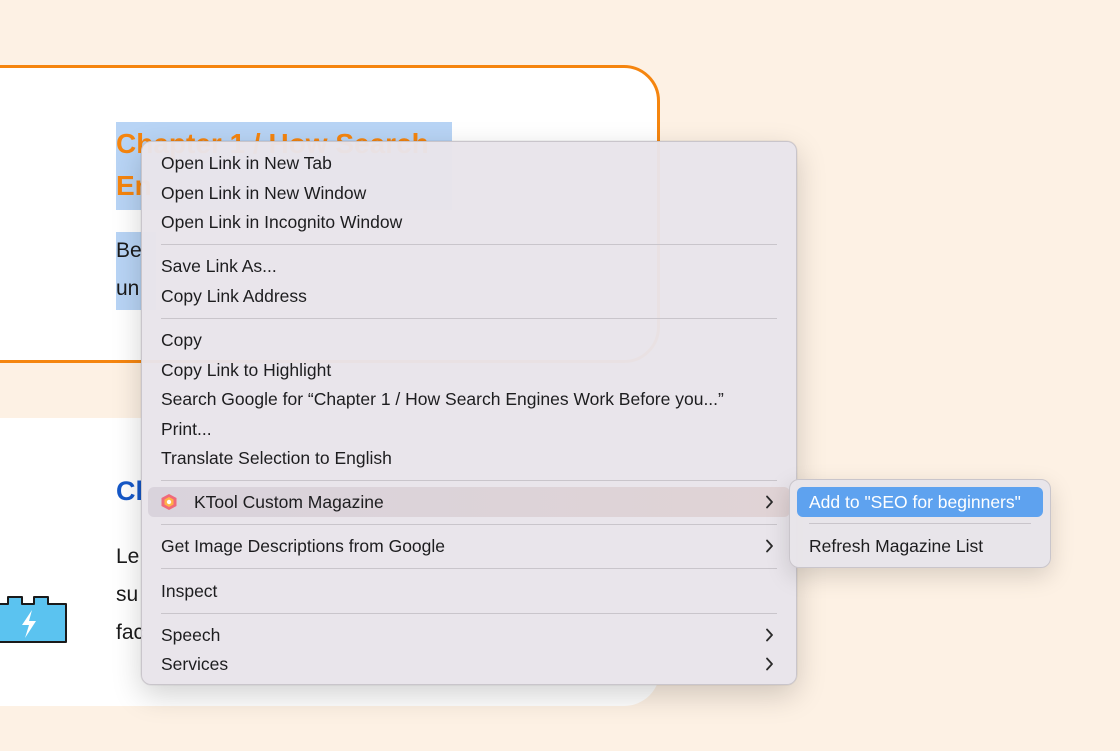 The width and height of the screenshot is (1120, 751). I want to click on menu-item-label: Open Link in New Tab, so click(246, 163).